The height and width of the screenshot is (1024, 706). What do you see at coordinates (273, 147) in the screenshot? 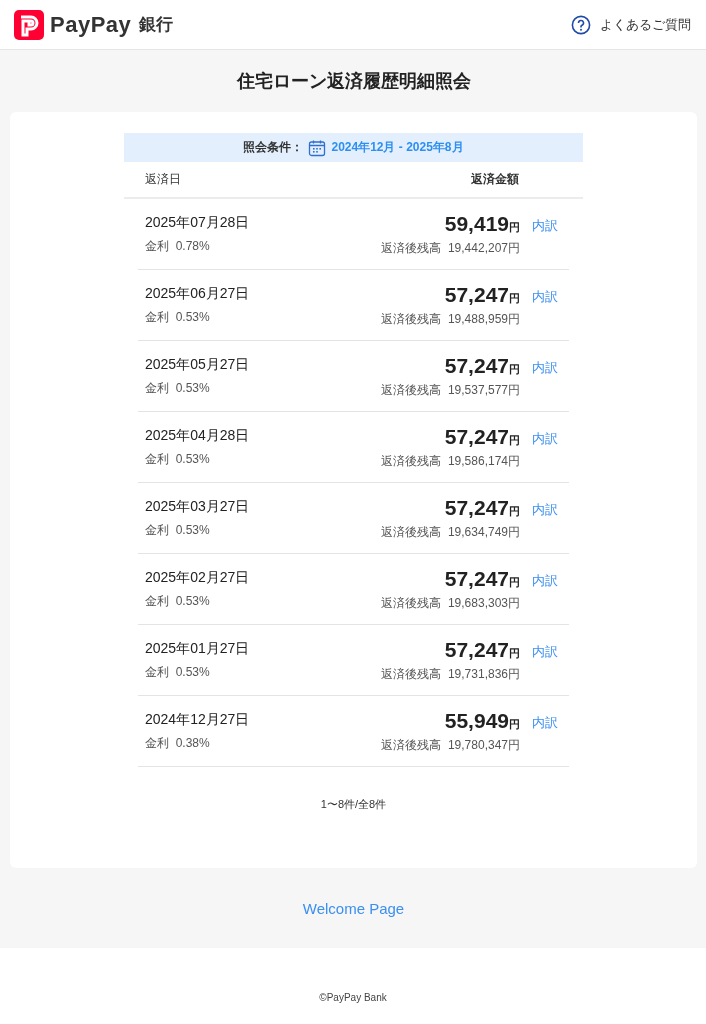
I see `filter-label: 照会条件：` at bounding box center [273, 147].